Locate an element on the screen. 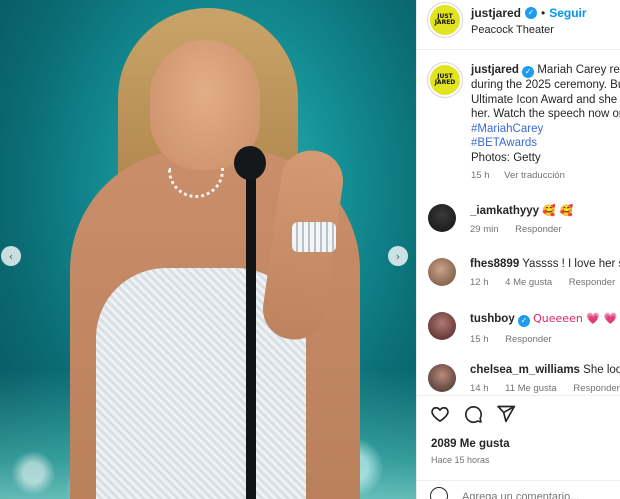 The image size is (620, 499). emoji-icon is located at coordinates (439, 493).